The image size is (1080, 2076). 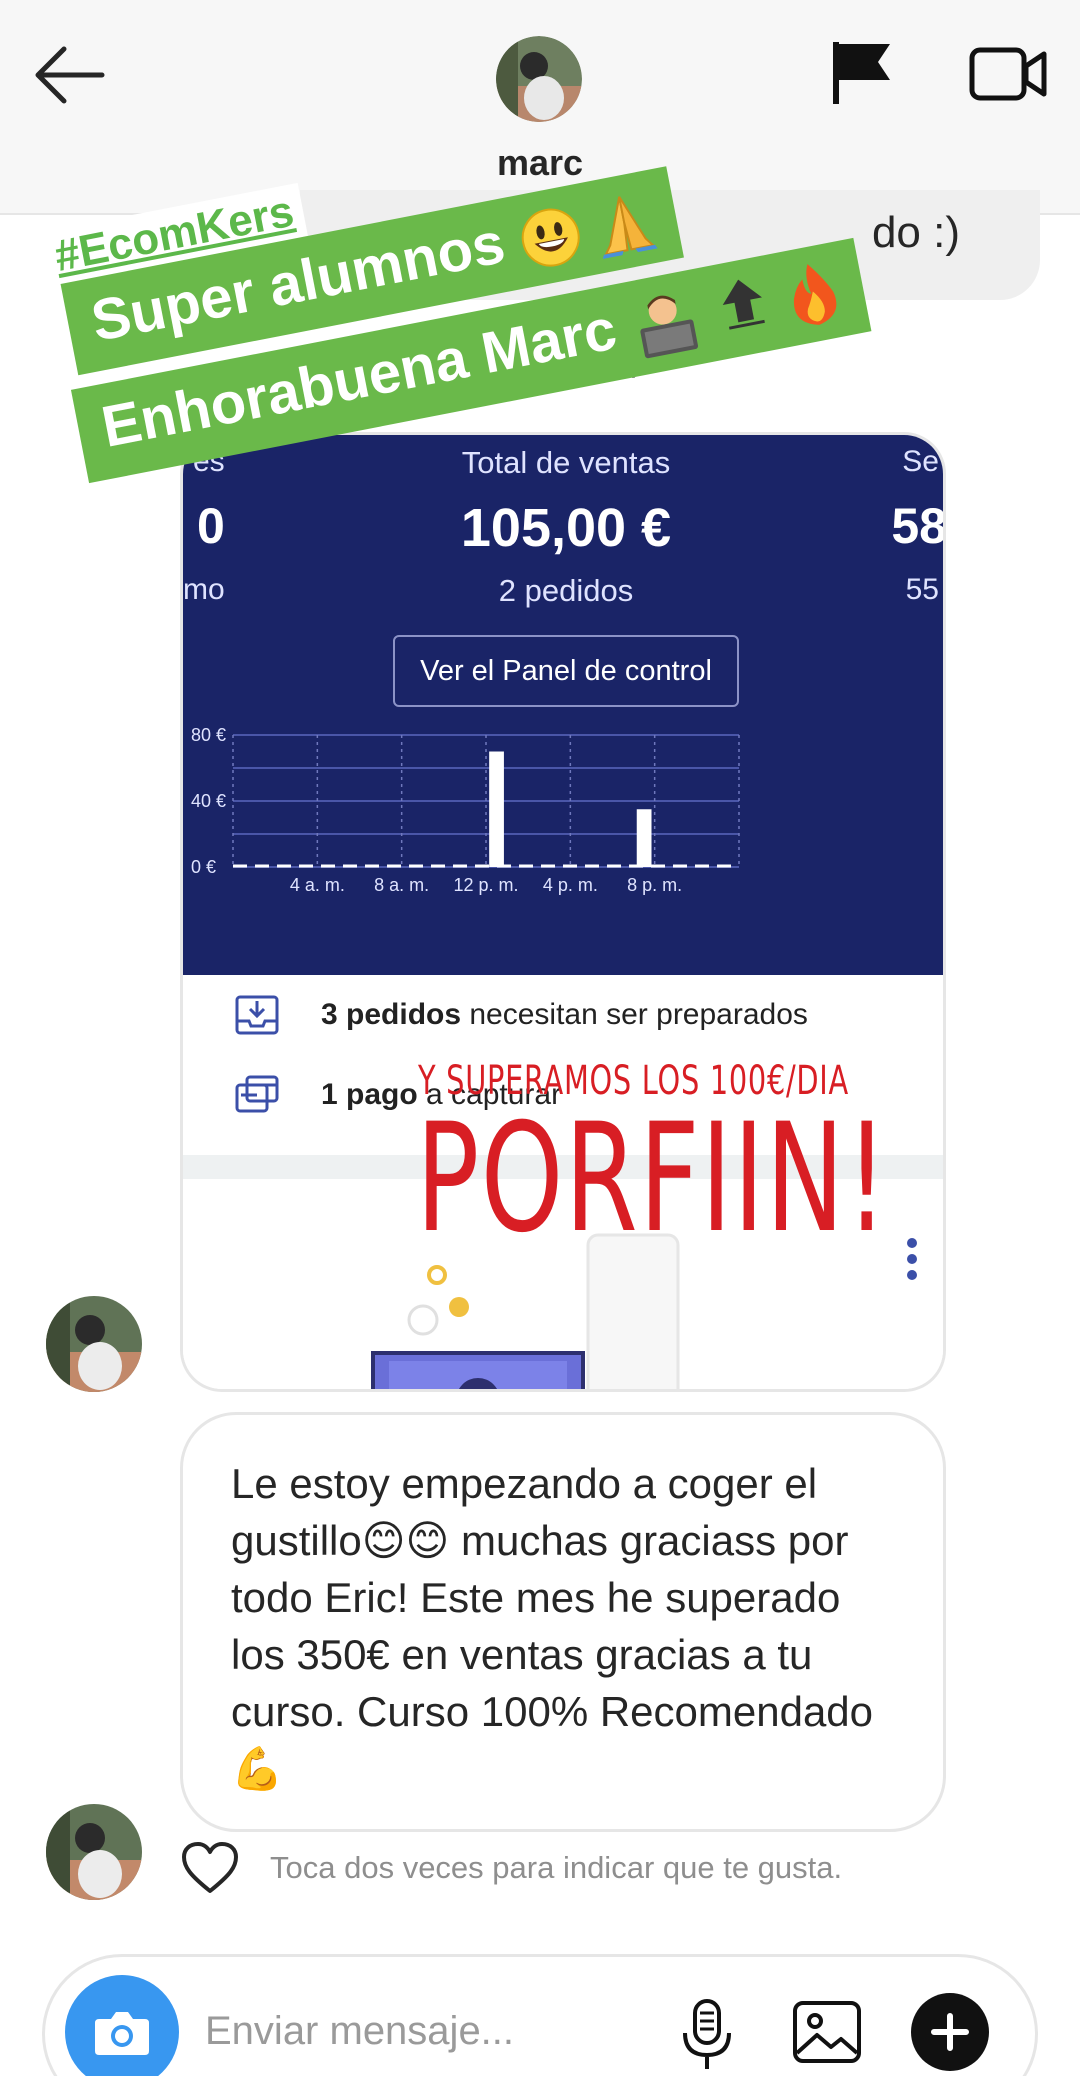 I want to click on right-stat-value: 58, so click(x=918, y=526).